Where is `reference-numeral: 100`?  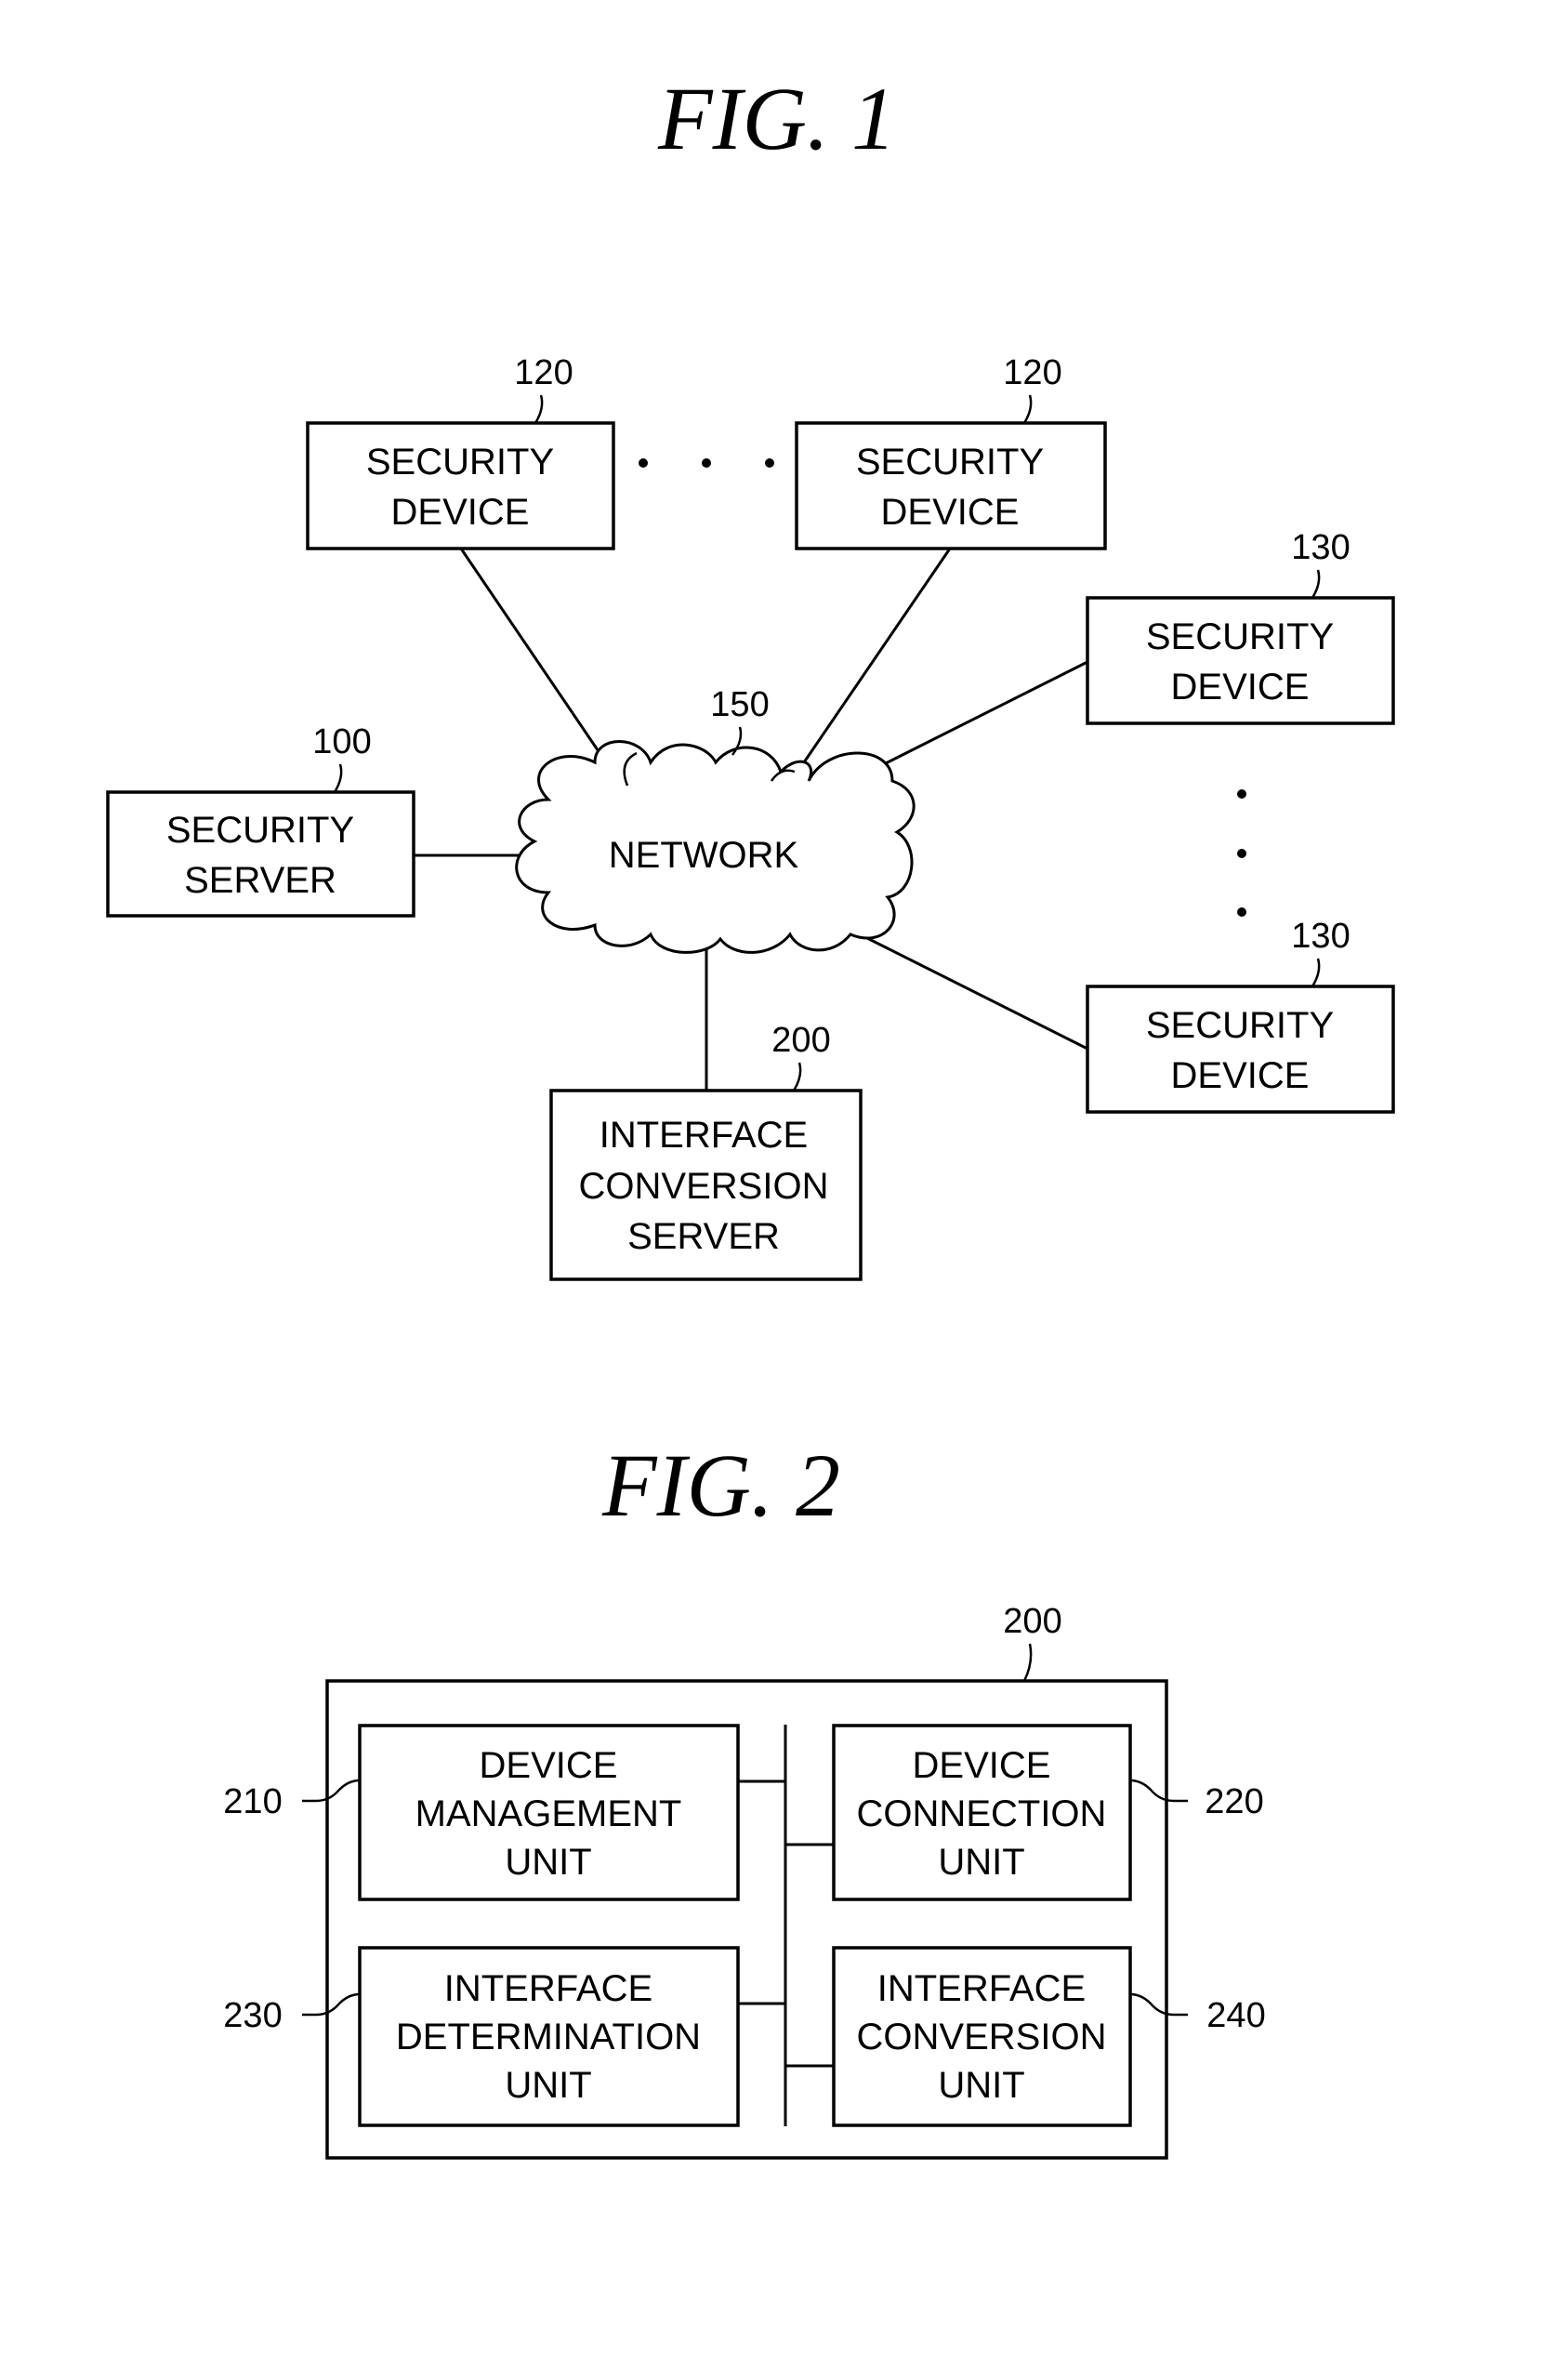 reference-numeral: 100 is located at coordinates (341, 741).